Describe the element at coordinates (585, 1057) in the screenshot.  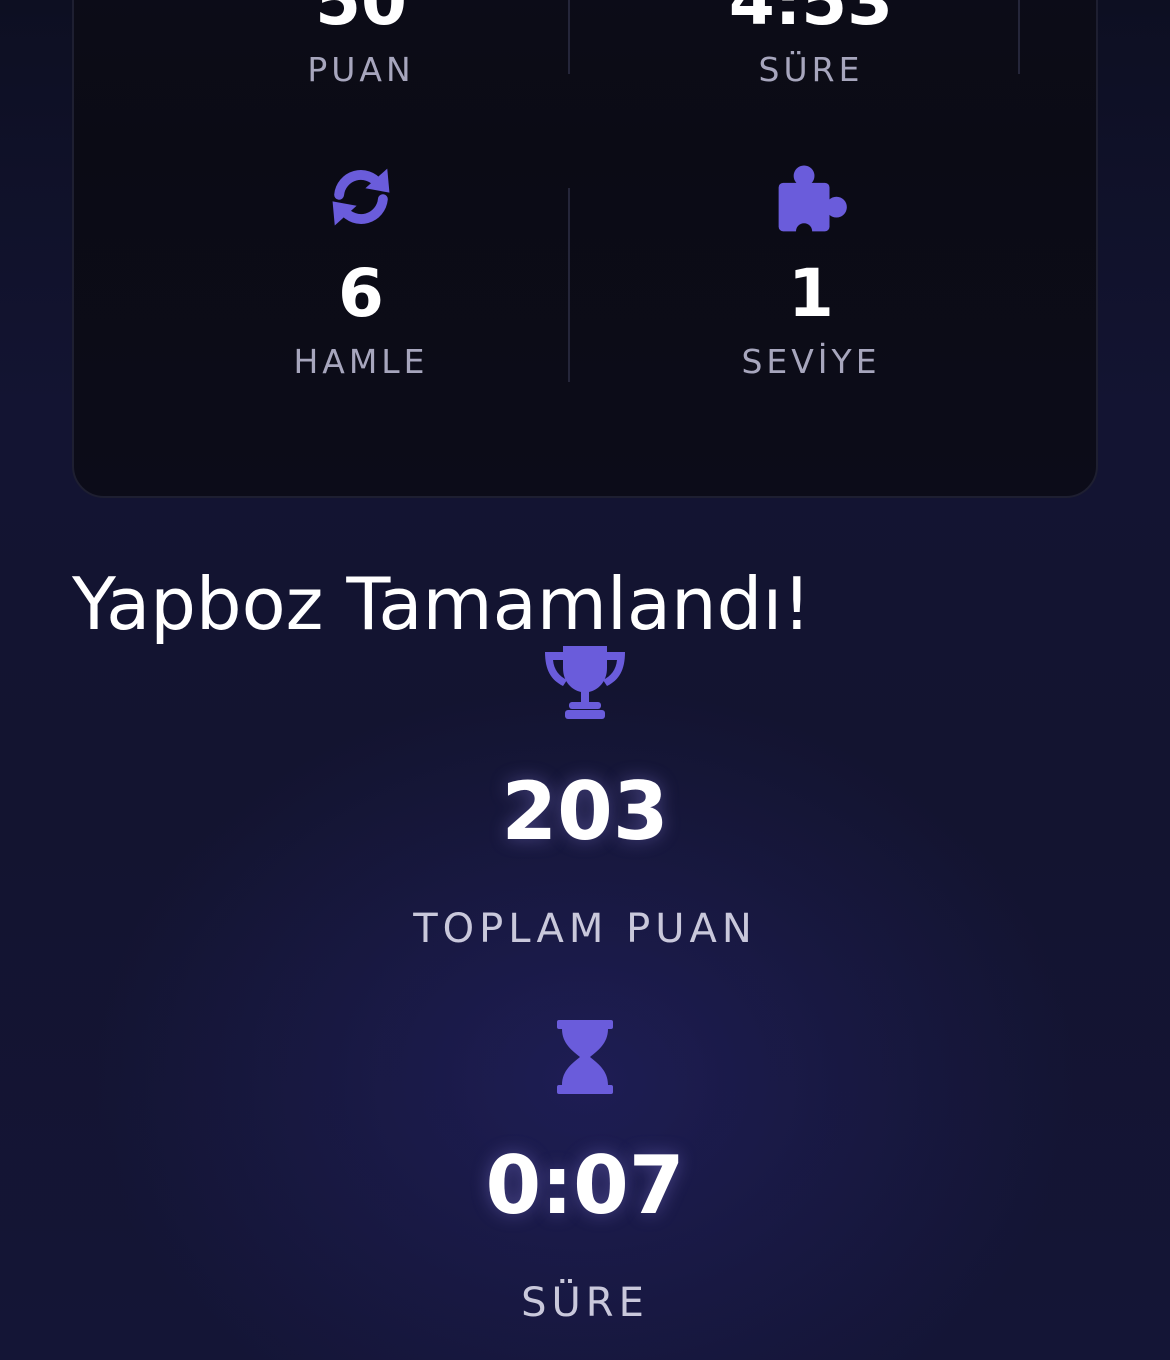
I see `hourglass-icon` at that location.